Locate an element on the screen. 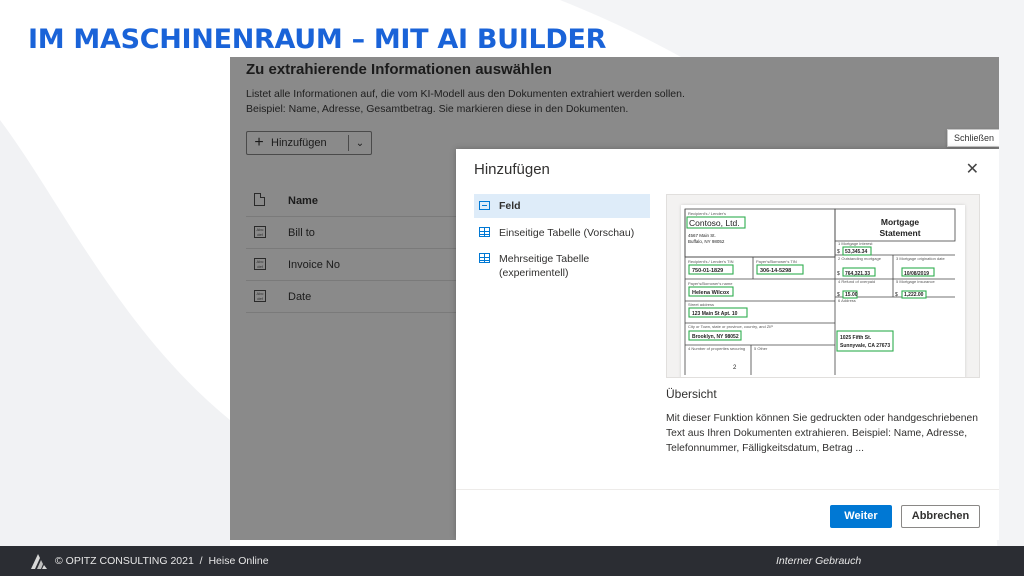 Image resolution: width=1024 pixels, height=576 pixels. dialog-footer-divider is located at coordinates (727, 489).